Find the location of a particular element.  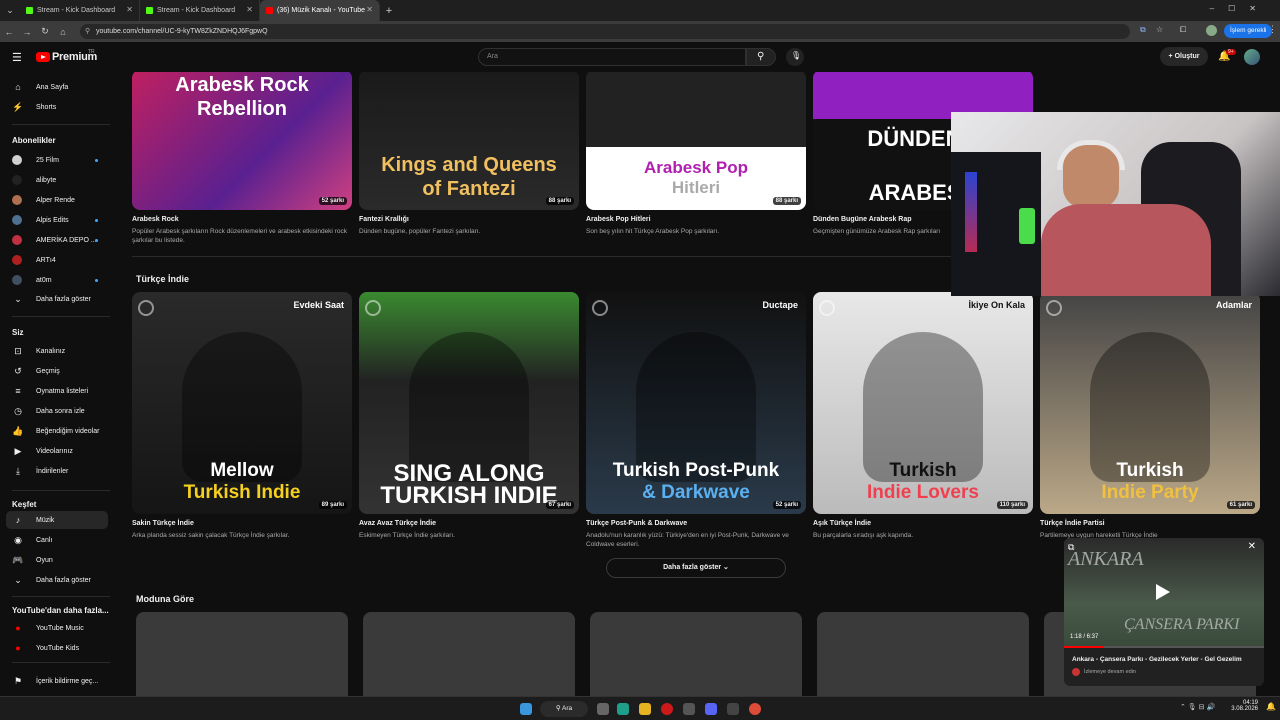

sidebar-item-you-4: 👍 Beğendiğim videolar is located at coordinates (57, 431).